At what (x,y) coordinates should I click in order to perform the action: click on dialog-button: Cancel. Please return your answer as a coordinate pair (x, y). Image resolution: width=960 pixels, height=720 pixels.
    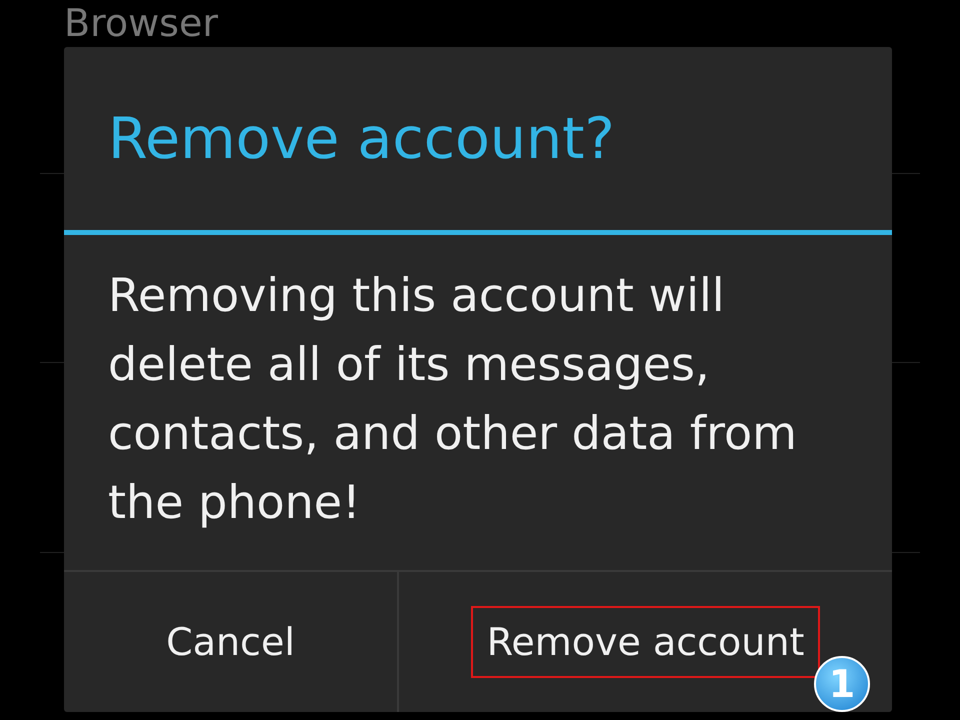
    Looking at the image, I should click on (230, 642).